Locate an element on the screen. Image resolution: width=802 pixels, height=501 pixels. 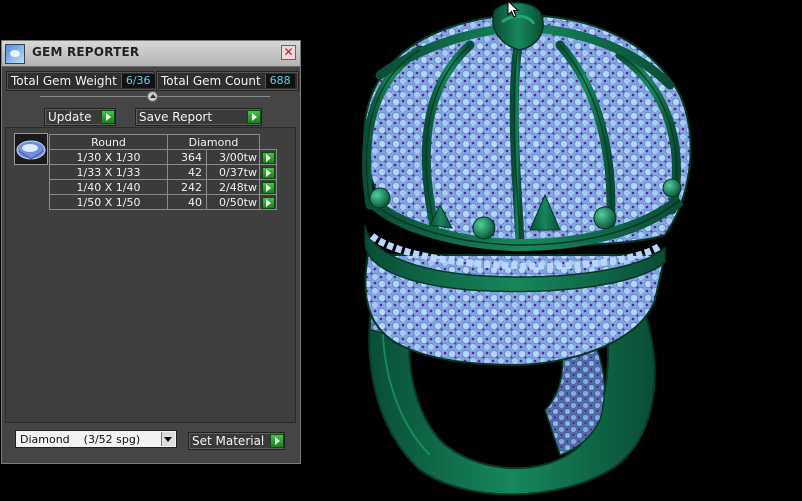
gem-count: 40 is located at coordinates (187, 202).